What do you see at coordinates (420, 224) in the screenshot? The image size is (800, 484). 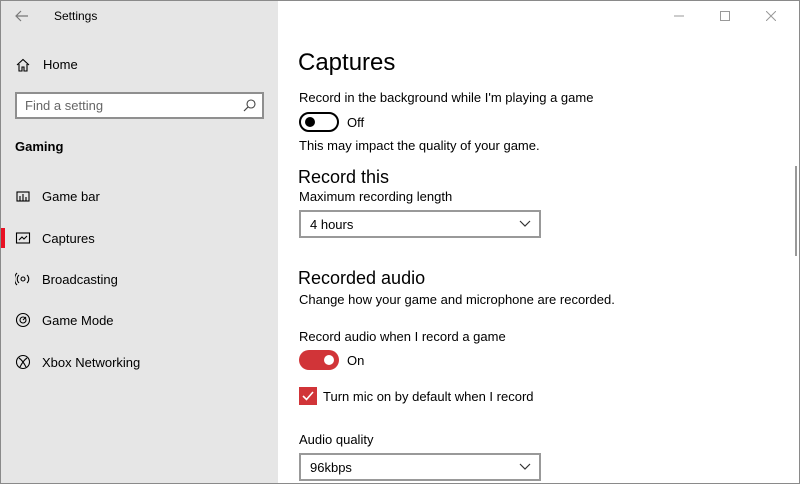 I see `max-length-dropdown: 4 hours` at bounding box center [420, 224].